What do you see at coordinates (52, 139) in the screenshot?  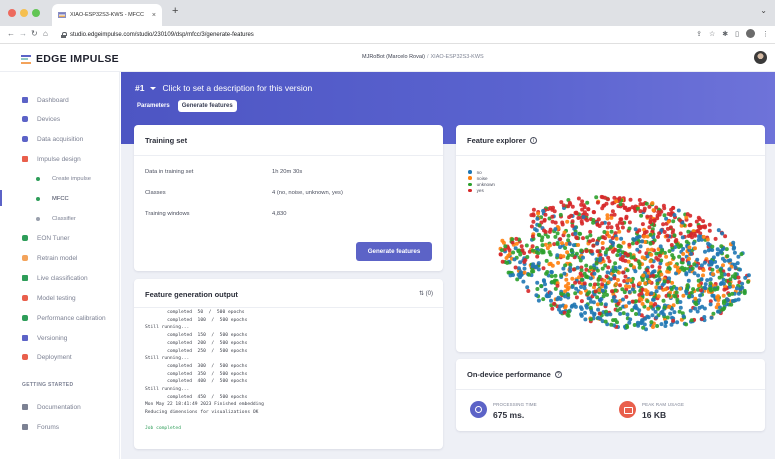 I see `sidebar-item-data-acquisition: Data acquisition` at bounding box center [52, 139].